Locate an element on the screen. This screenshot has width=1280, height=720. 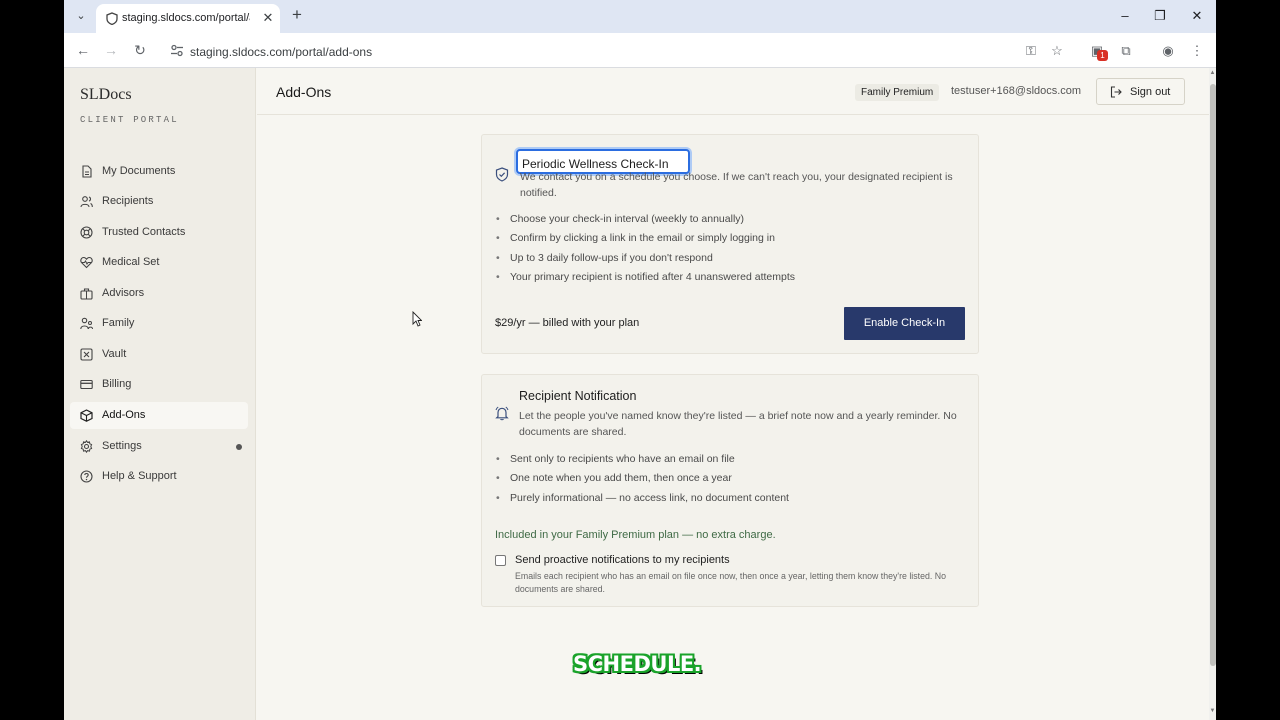
tab-title: staging.sldocs.com/portal/add is located at coordinates (186, 18).